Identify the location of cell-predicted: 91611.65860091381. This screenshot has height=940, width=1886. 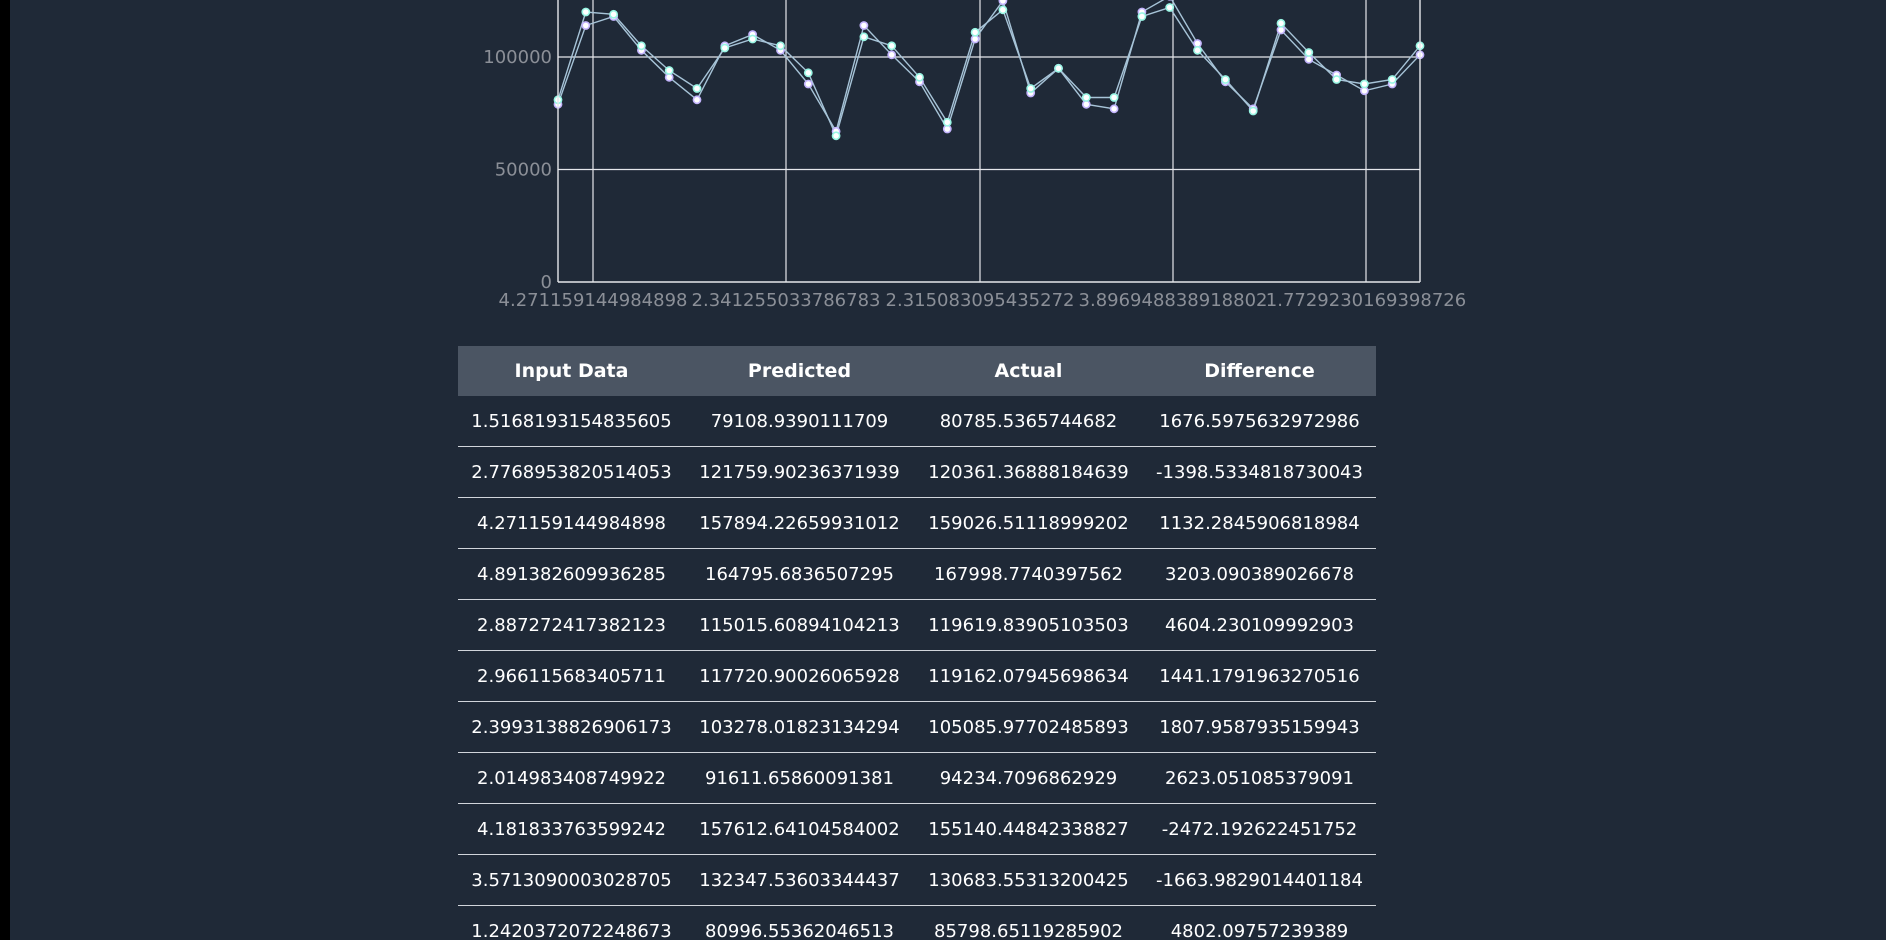
(799, 778).